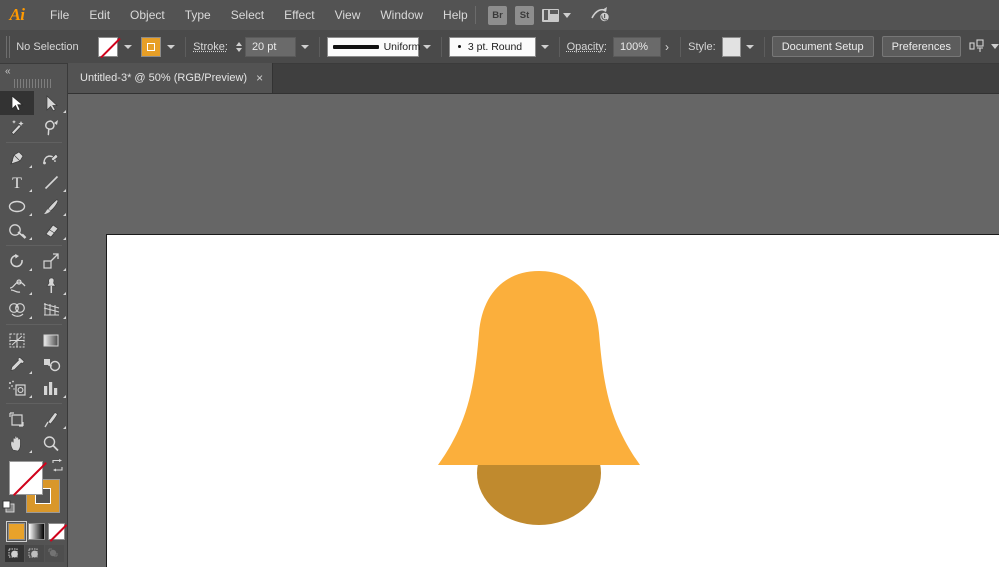  I want to click on none-button, so click(56, 531).